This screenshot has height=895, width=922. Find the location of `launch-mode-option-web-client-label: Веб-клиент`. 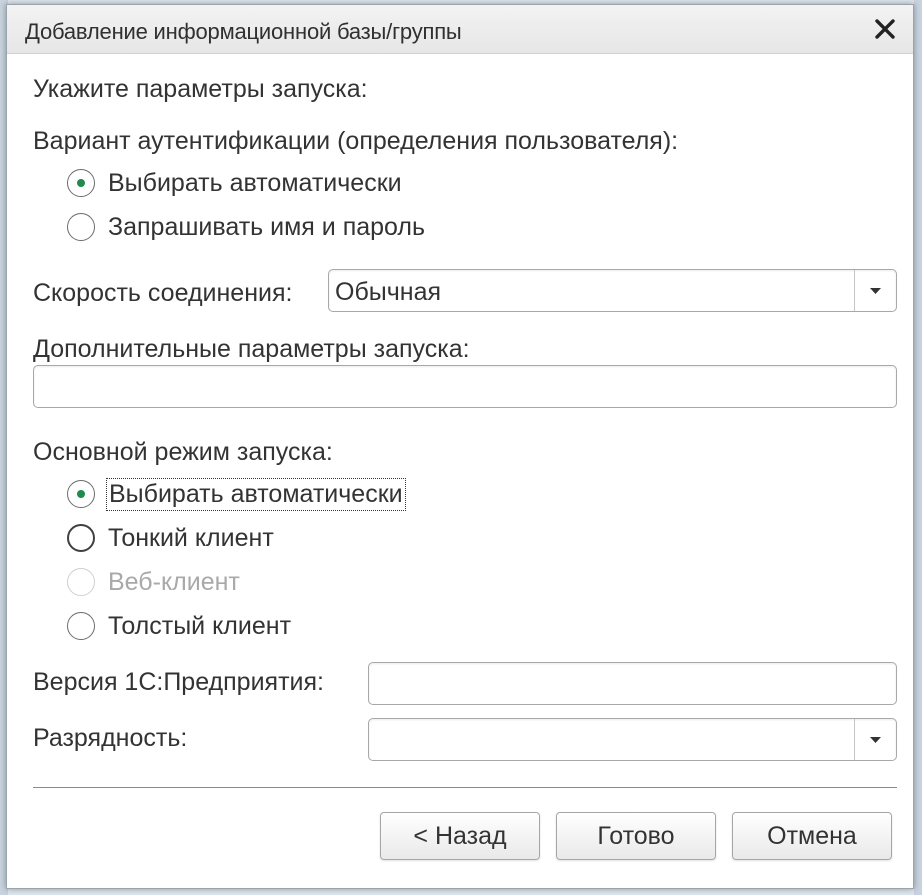

launch-mode-option-web-client-label: Веб-клиент is located at coordinates (174, 581).